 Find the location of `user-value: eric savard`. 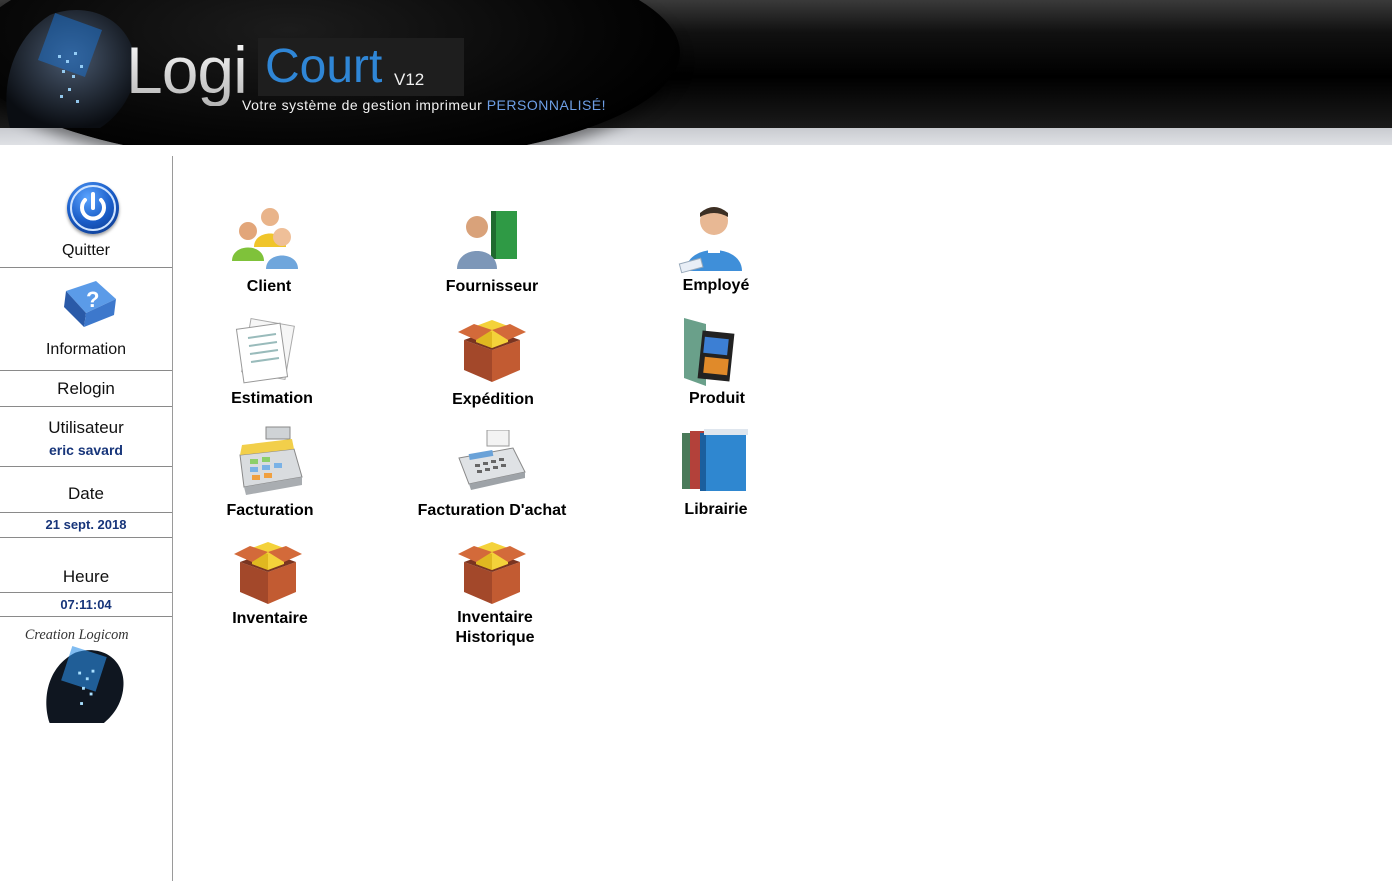

user-value: eric savard is located at coordinates (86, 450).